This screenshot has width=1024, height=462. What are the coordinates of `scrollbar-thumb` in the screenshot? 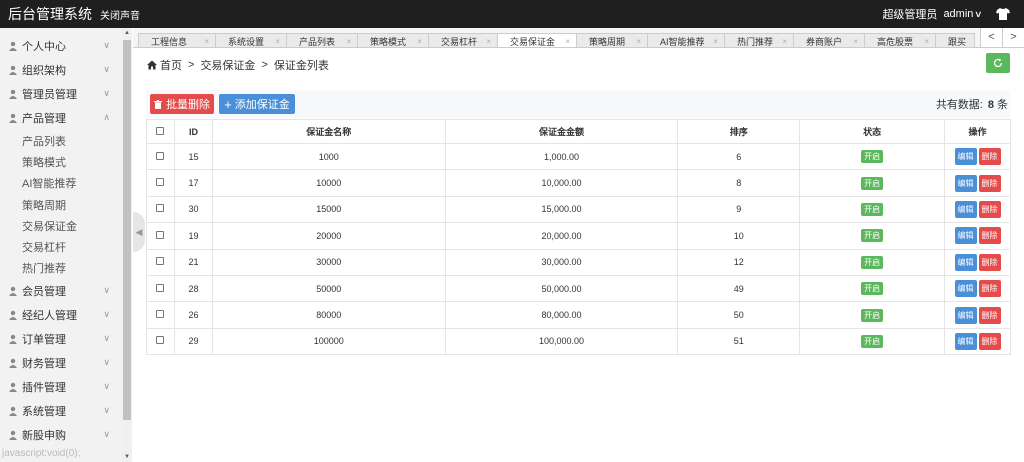 It's located at (127, 230).